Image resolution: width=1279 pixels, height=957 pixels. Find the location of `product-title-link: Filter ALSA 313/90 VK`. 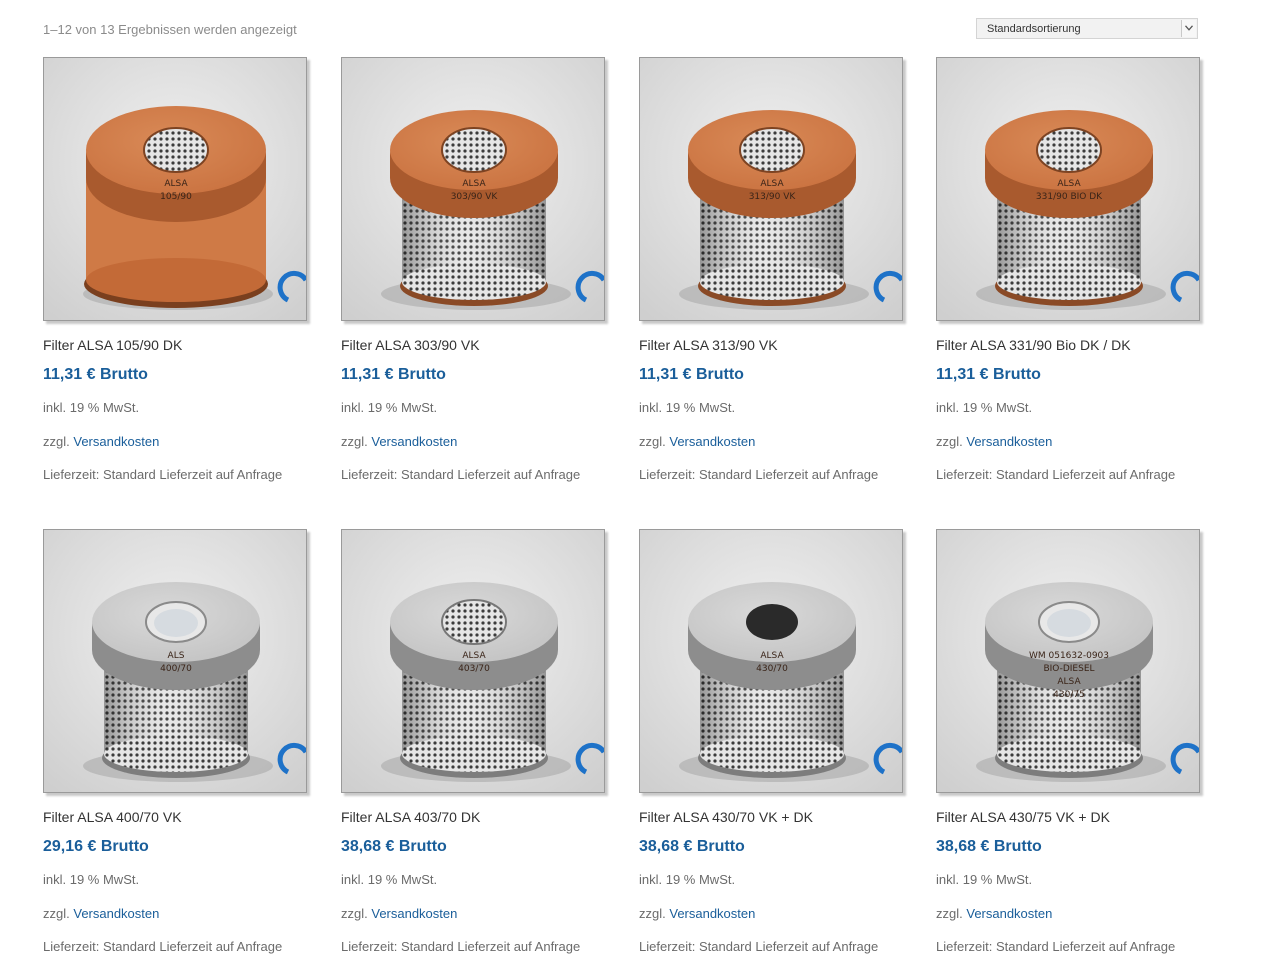

product-title-link: Filter ALSA 313/90 VK is located at coordinates (708, 345).